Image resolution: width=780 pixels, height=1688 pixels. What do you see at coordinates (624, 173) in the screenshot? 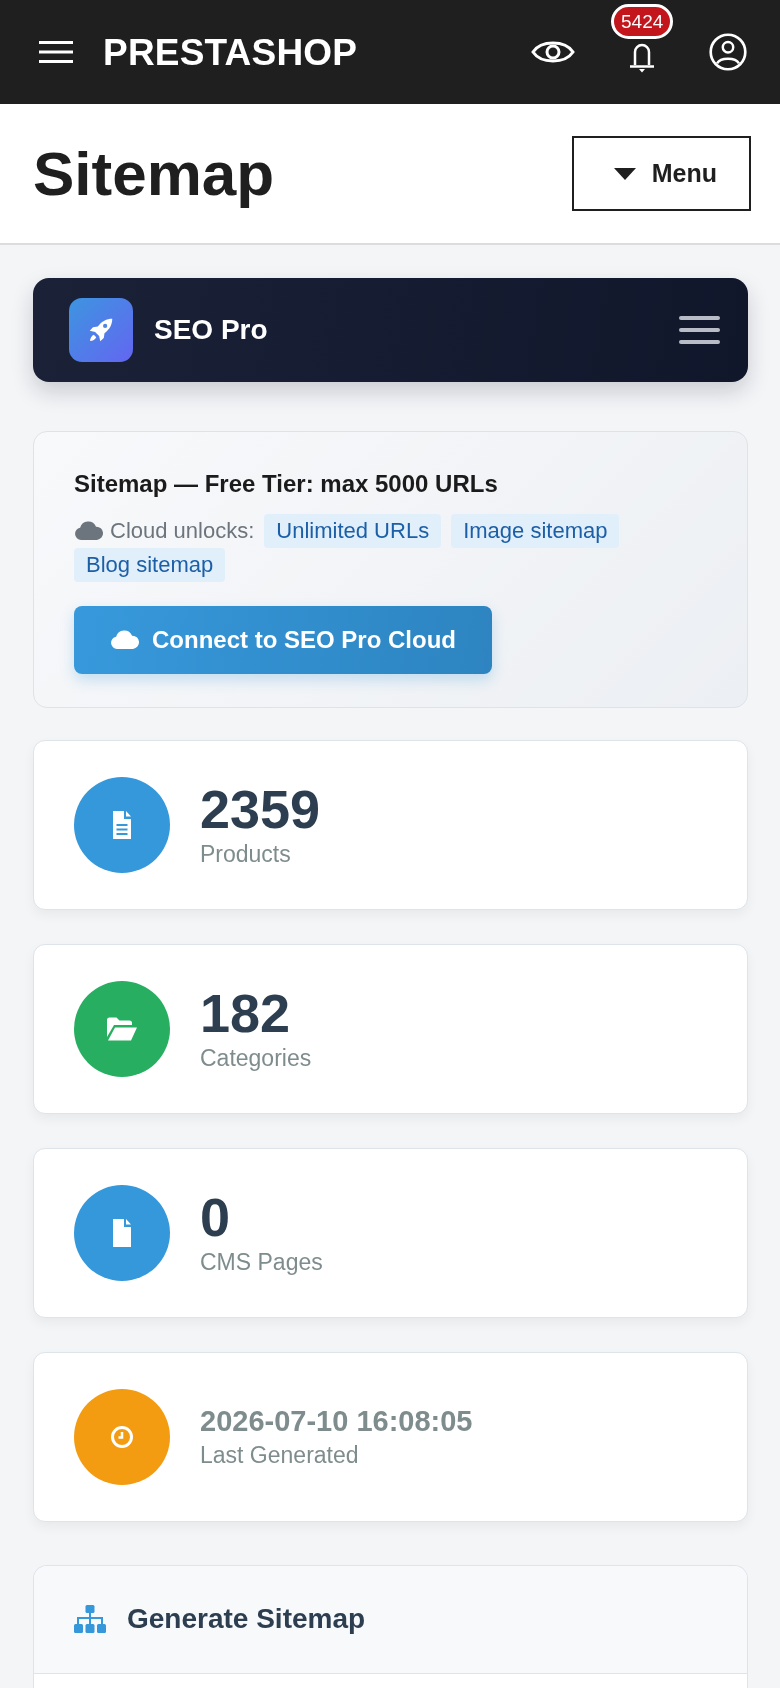
I see `caret-icon` at bounding box center [624, 173].